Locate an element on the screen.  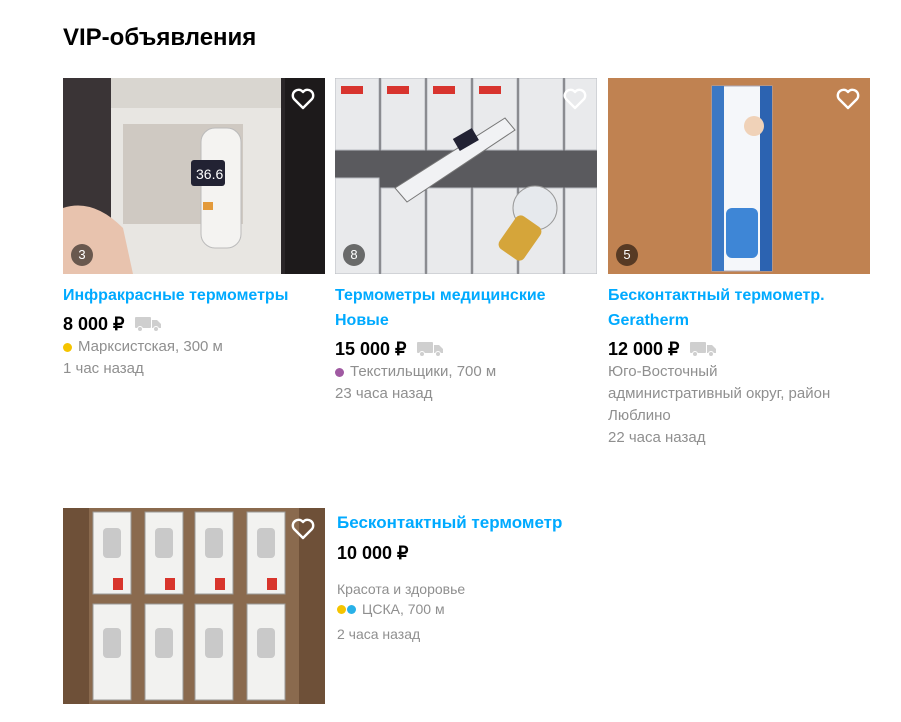
listing-photo: 36.6 3 is located at coordinates (194, 176).